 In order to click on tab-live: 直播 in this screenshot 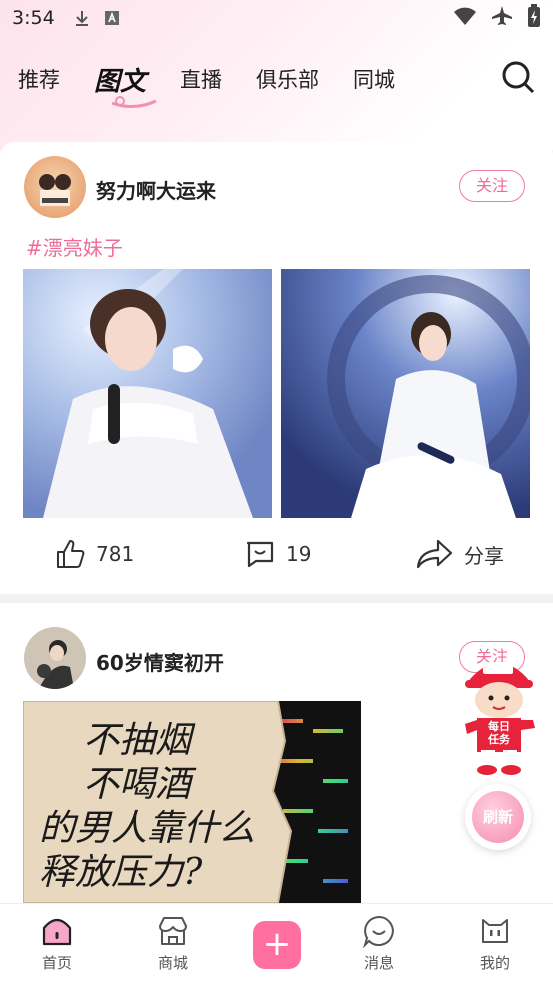, I will do `click(201, 79)`.